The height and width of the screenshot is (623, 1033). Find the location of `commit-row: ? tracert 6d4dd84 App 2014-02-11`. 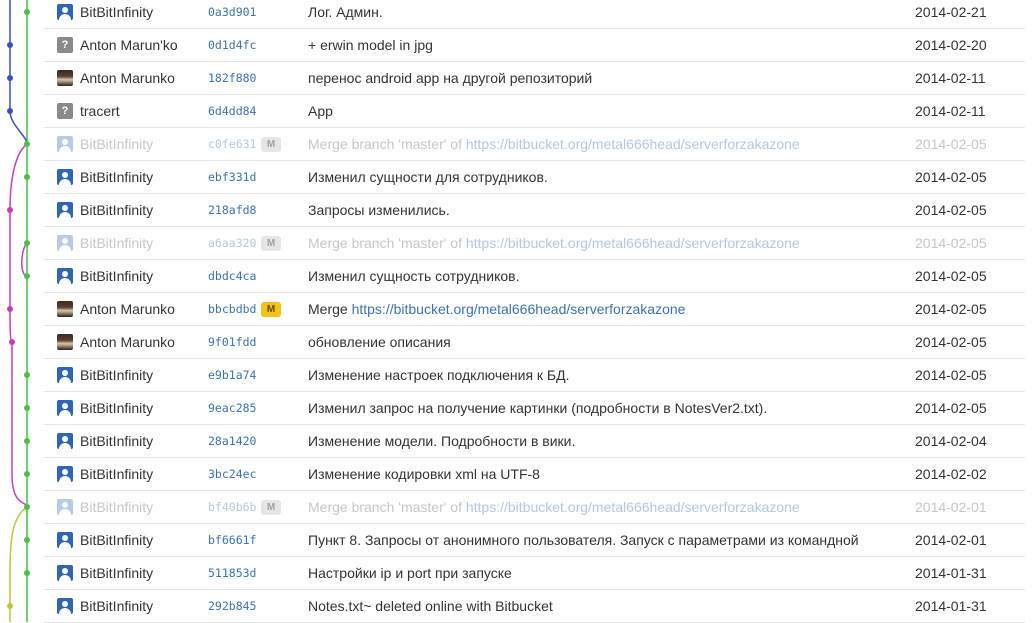

commit-row: ? tracert 6d4dd84 App 2014-02-11 is located at coordinates (534, 112).